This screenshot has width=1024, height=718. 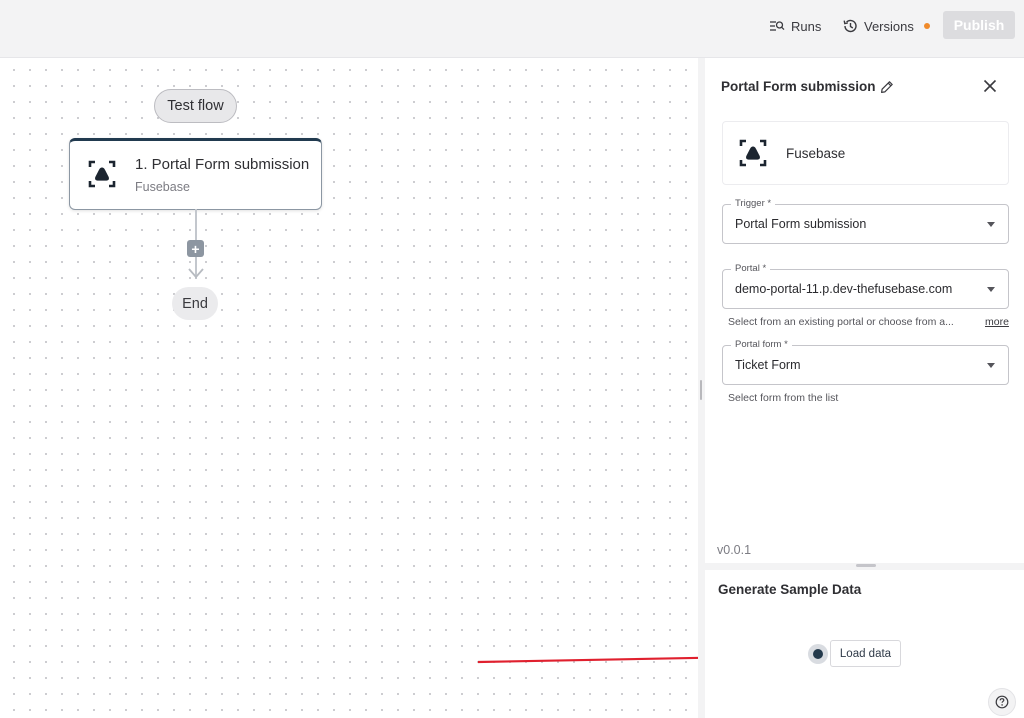 What do you see at coordinates (801, 224) in the screenshot?
I see `trigger-value: Portal Form submission` at bounding box center [801, 224].